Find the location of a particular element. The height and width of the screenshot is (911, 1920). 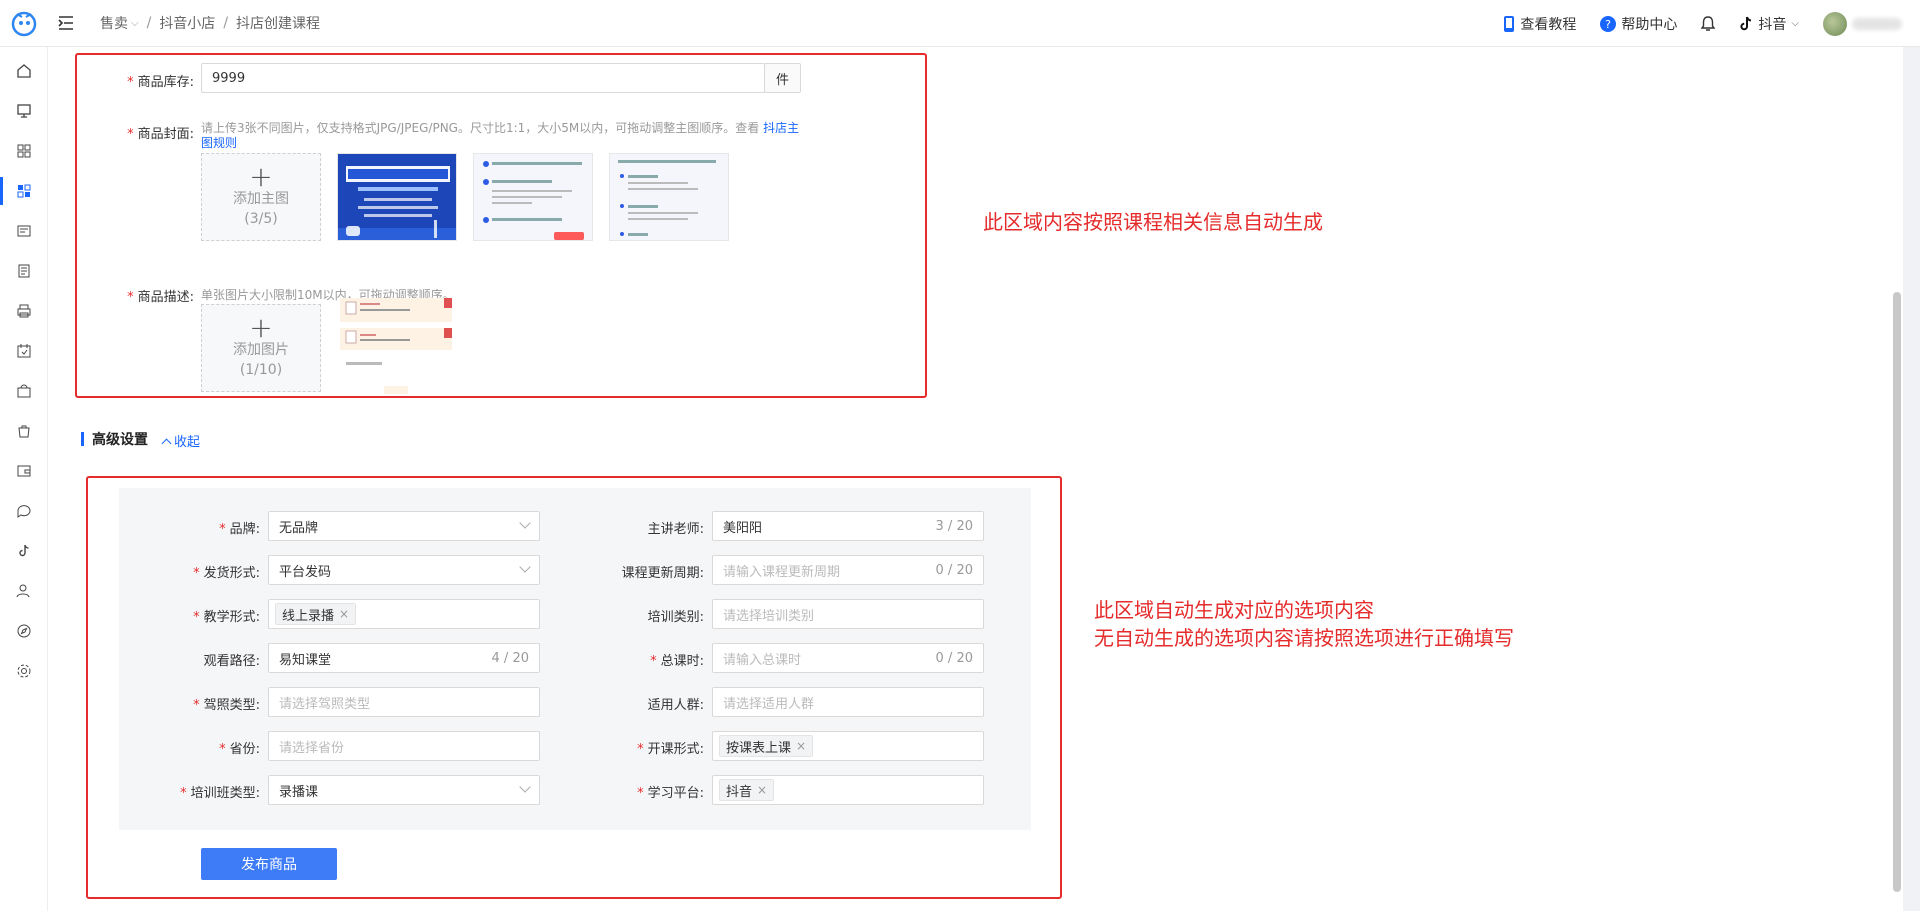

avatar is located at coordinates (1835, 23).